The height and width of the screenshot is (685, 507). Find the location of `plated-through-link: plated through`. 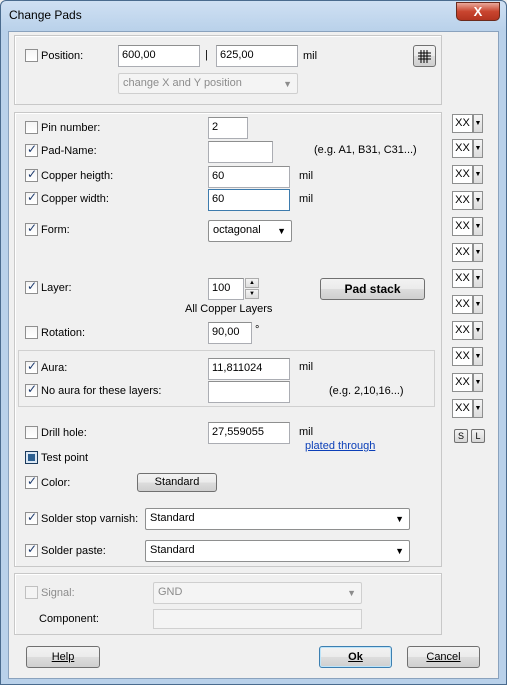

plated-through-link: plated through is located at coordinates (340, 446).